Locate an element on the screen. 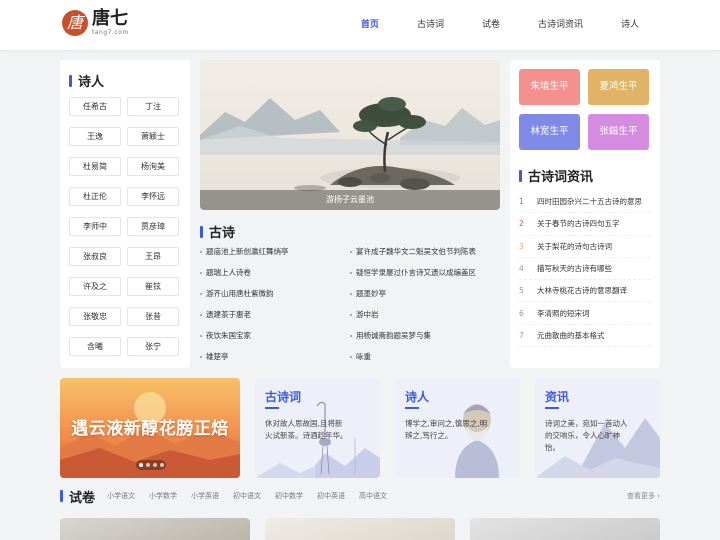 The image size is (720, 540). card-title: 古诗词 is located at coordinates (283, 397).